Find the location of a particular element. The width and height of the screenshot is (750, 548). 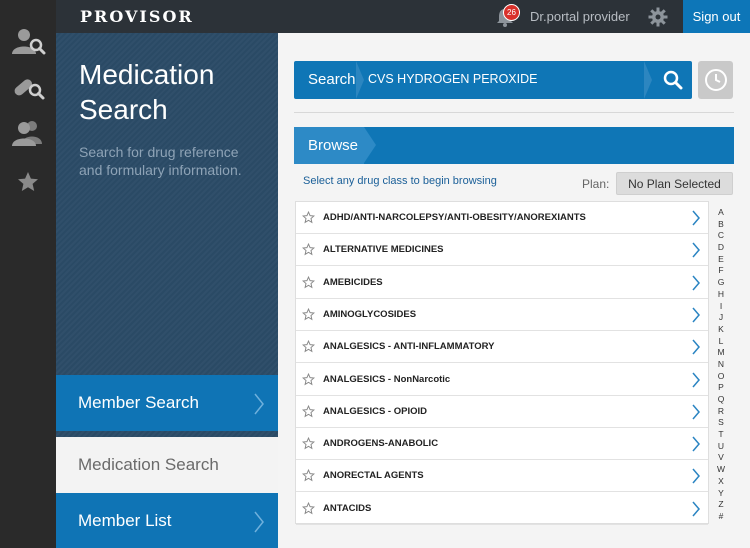

favorites-star-icon is located at coordinates (28, 181).